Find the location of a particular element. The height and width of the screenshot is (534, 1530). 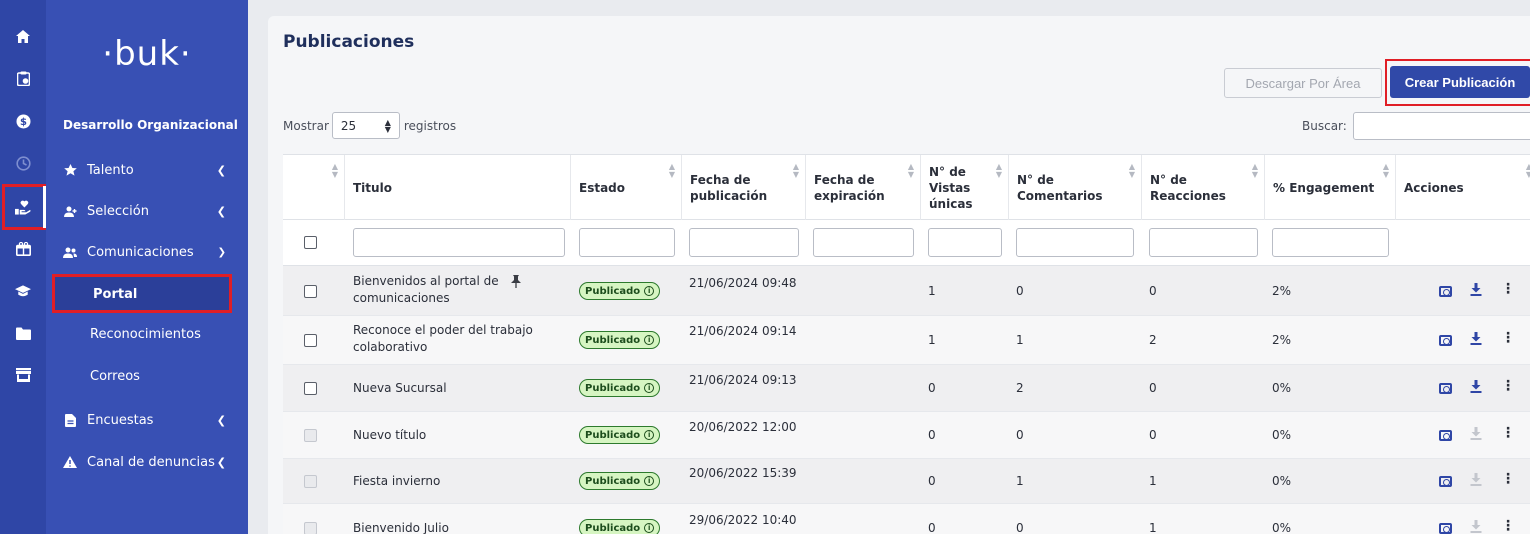

select-all-checkbox is located at coordinates (310, 242).